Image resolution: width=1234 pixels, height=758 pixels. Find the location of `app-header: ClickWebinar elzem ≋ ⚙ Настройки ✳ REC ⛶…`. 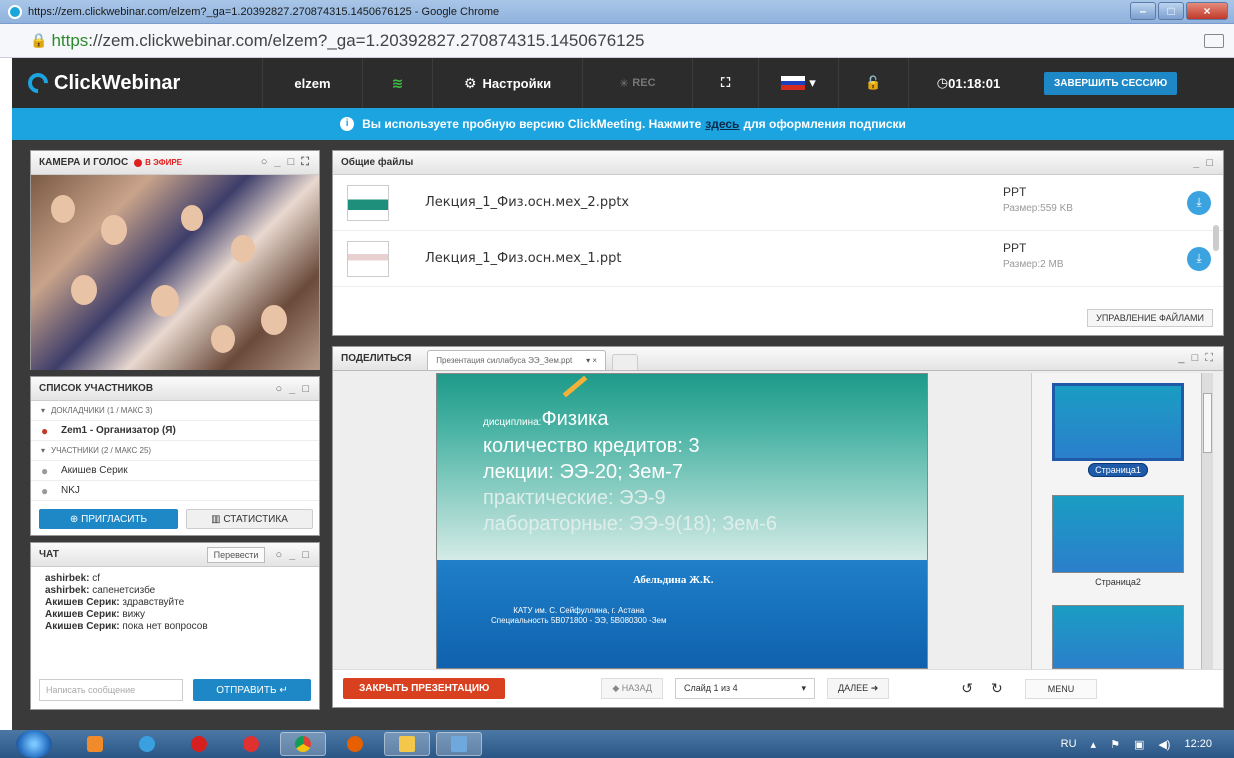

app-header: ClickWebinar elzem ≋ ⚙ Настройки ✳ REC ⛶… is located at coordinates (623, 83).